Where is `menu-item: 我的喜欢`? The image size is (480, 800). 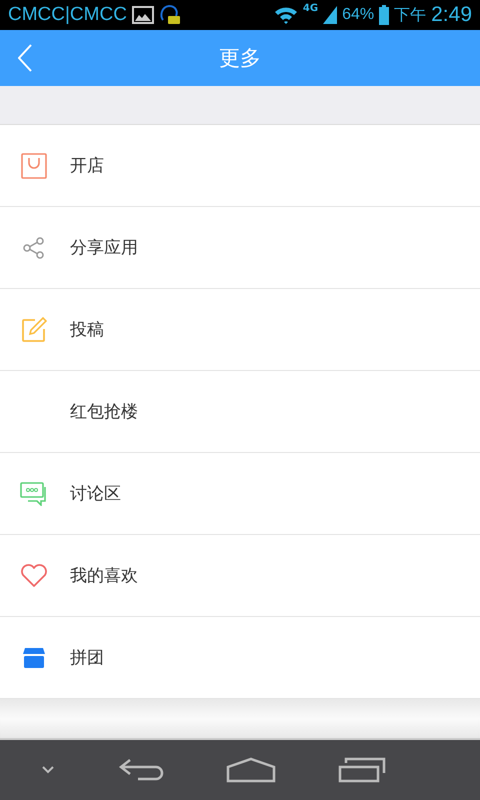 menu-item: 我的喜欢 is located at coordinates (240, 576).